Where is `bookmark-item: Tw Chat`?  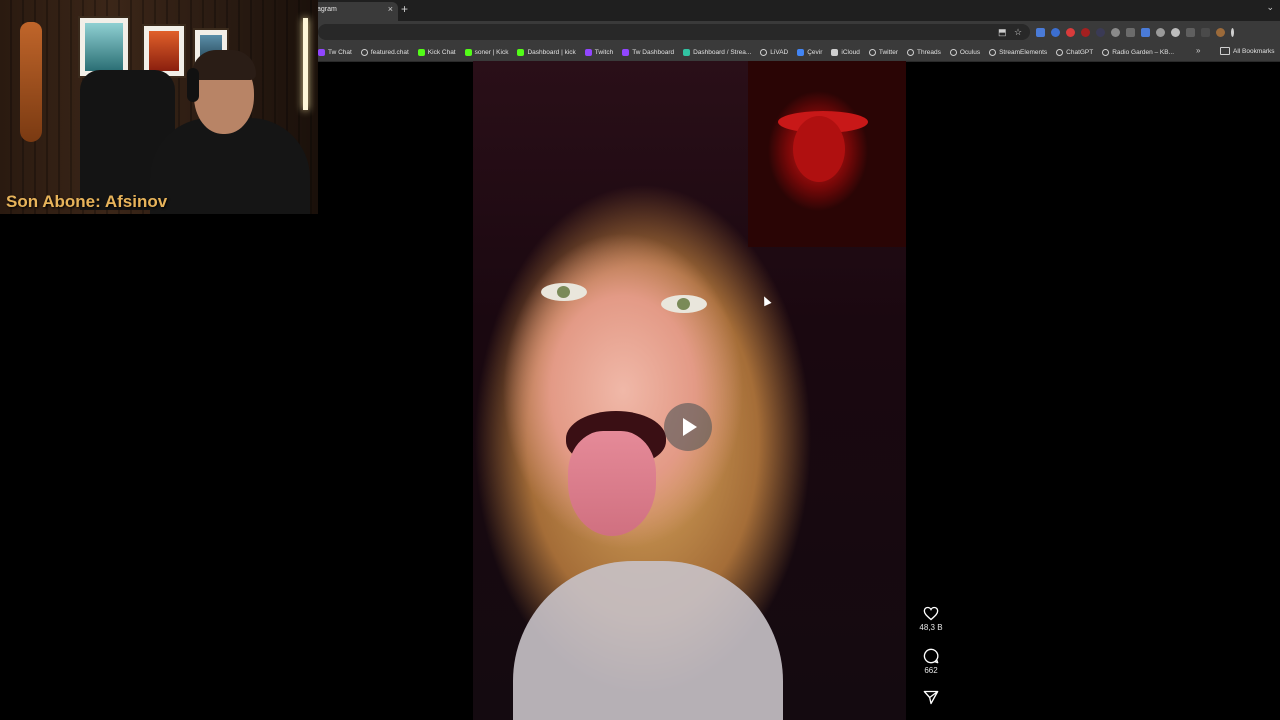 bookmark-item: Tw Chat is located at coordinates (335, 52).